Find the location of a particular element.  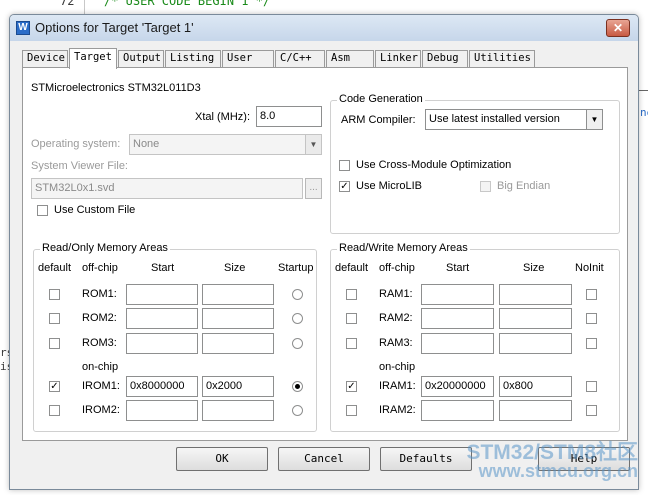

col-header-startup: Startup is located at coordinates (296, 268).